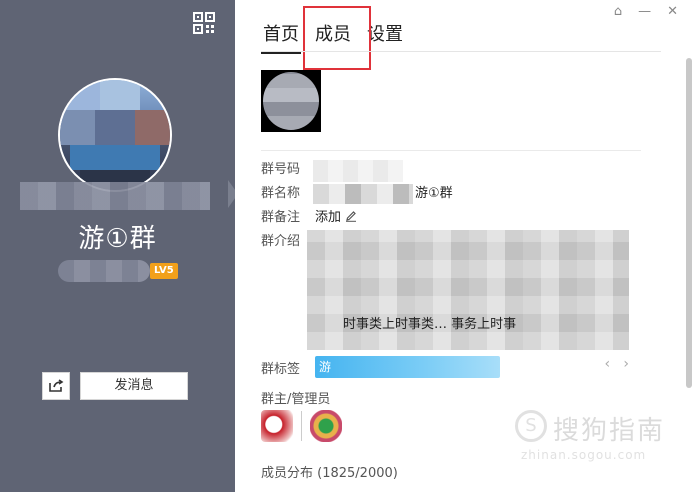 The width and height of the screenshot is (692, 492). I want to click on blurred-tags: 游, so click(407, 367).